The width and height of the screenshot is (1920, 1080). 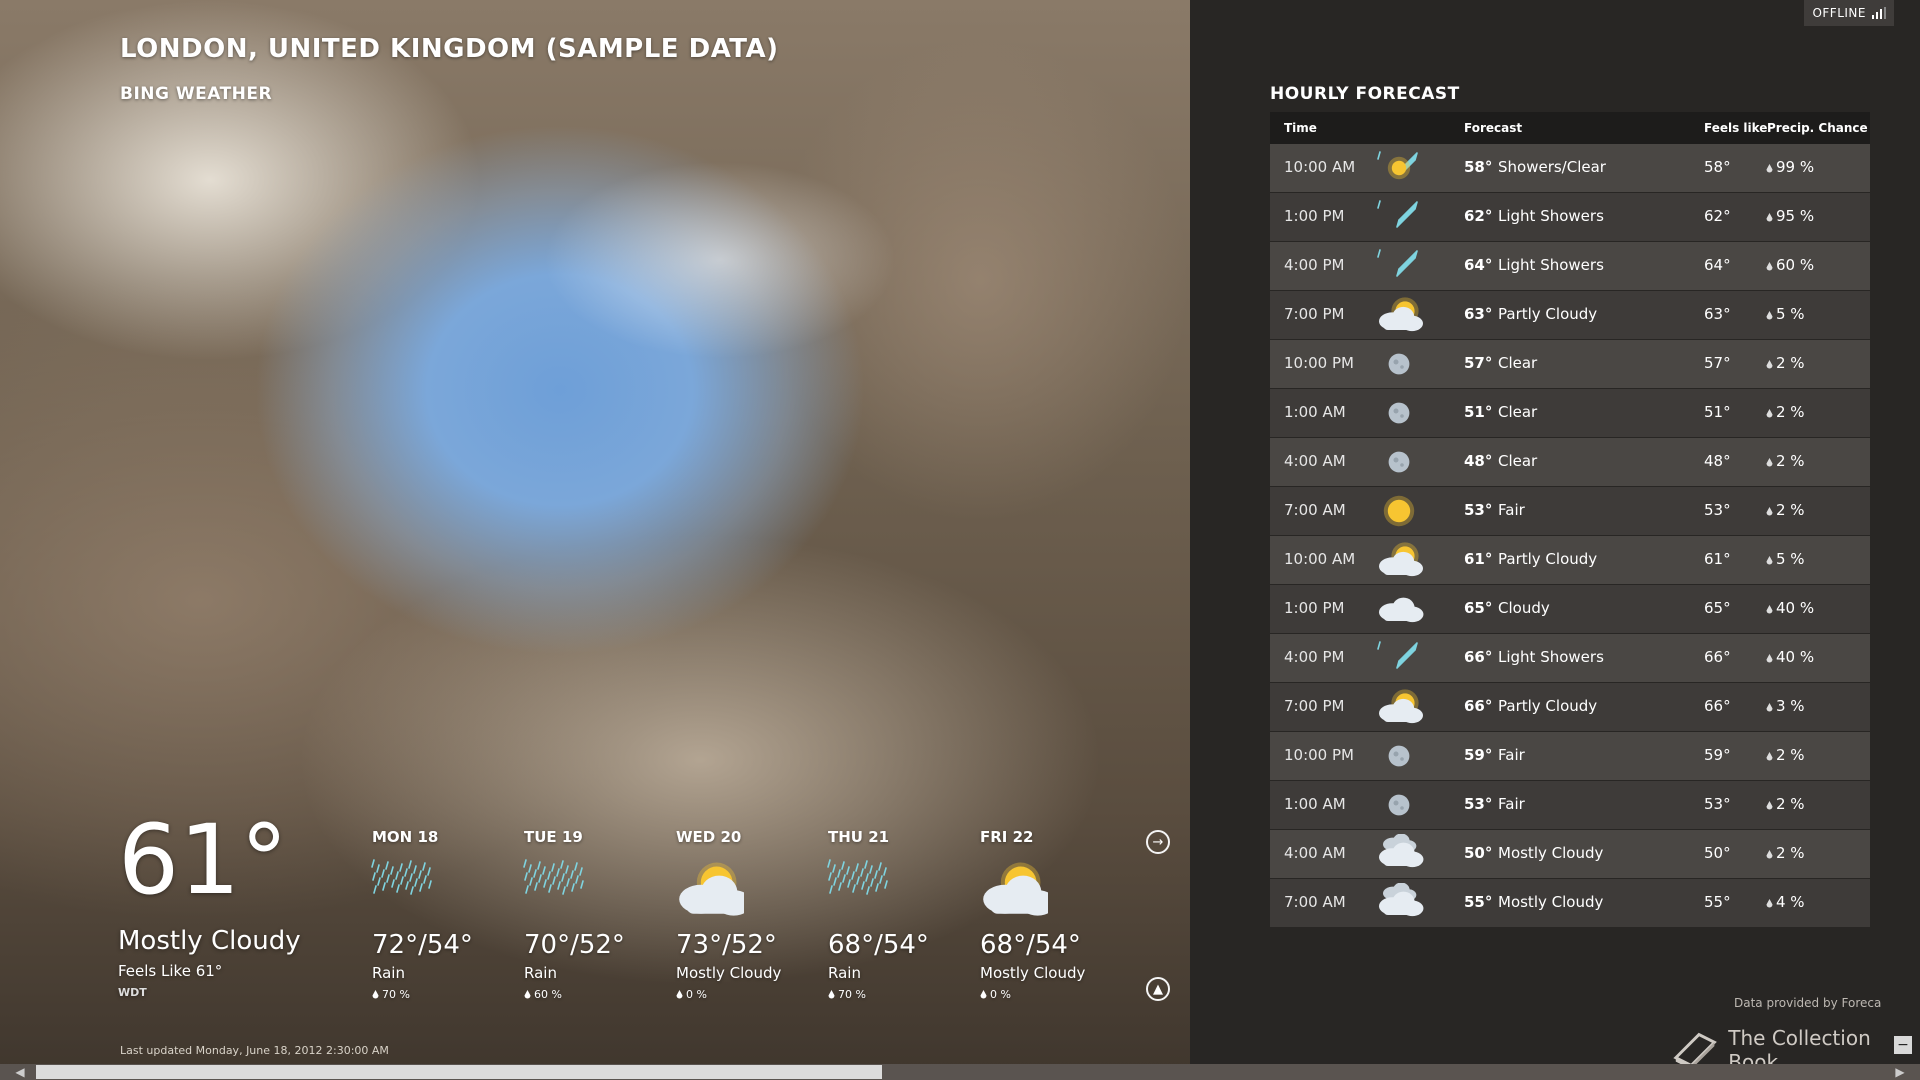 What do you see at coordinates (1736, 128) in the screenshot?
I see `header-feels-like: Feels like` at bounding box center [1736, 128].